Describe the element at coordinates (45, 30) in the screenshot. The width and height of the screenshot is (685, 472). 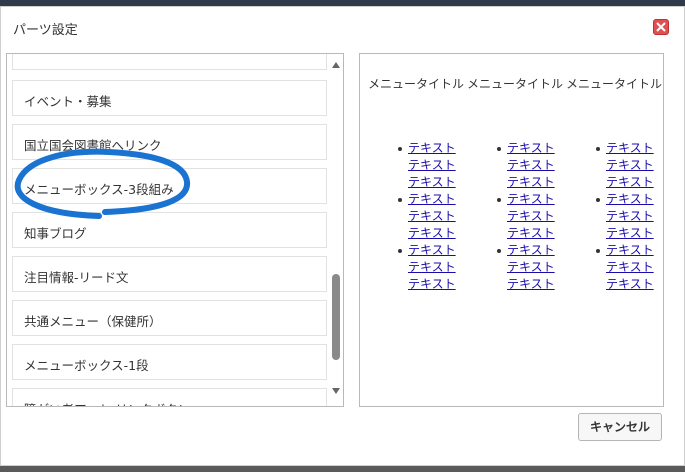
I see `dialog-title: パーツ設定` at that location.